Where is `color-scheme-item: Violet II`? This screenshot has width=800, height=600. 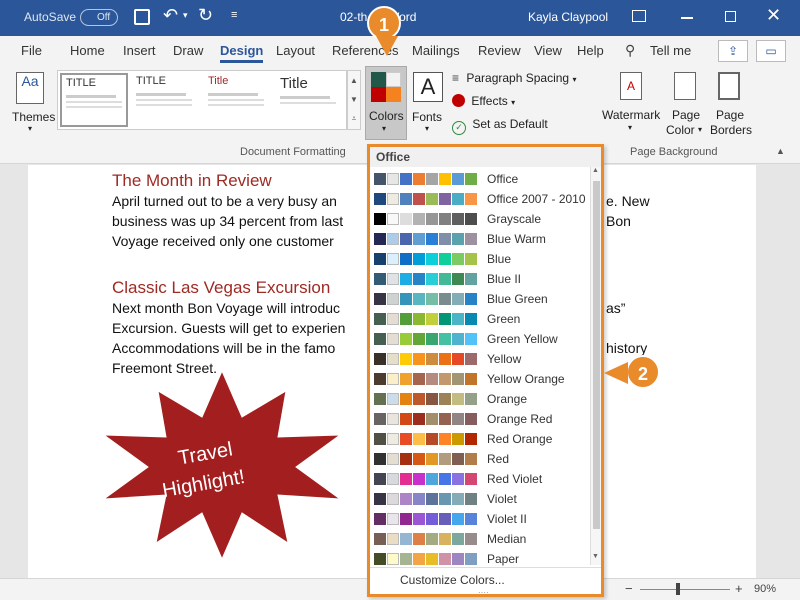 color-scheme-item: Violet II is located at coordinates (480, 519).